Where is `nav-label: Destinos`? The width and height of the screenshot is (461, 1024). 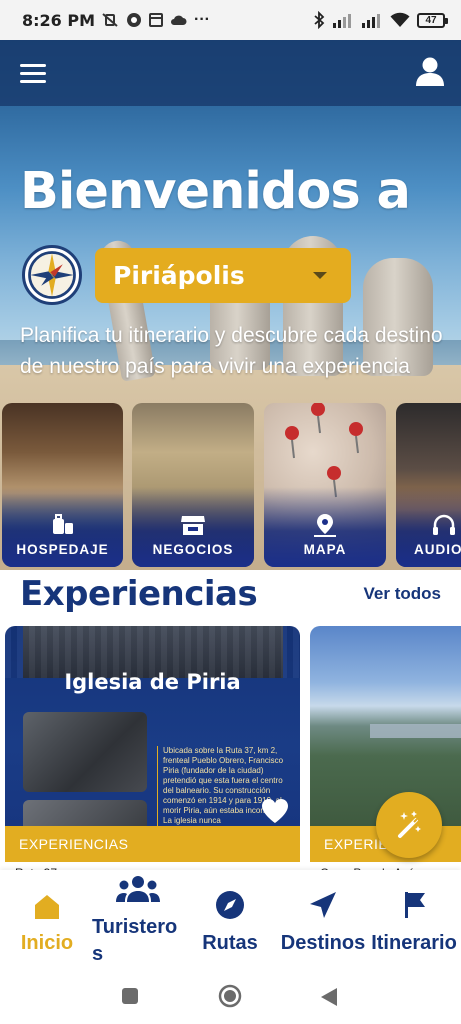 nav-label: Destinos is located at coordinates (323, 943).